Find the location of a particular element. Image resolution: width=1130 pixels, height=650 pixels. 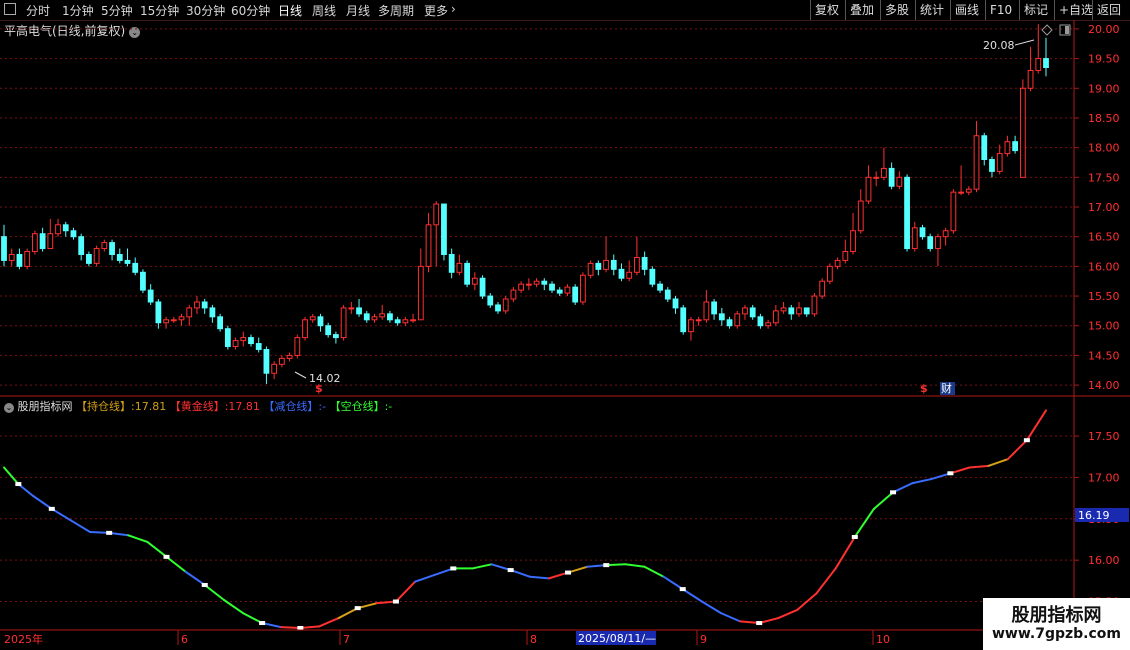

btn-adjust: 复权 is located at coordinates (826, 10).